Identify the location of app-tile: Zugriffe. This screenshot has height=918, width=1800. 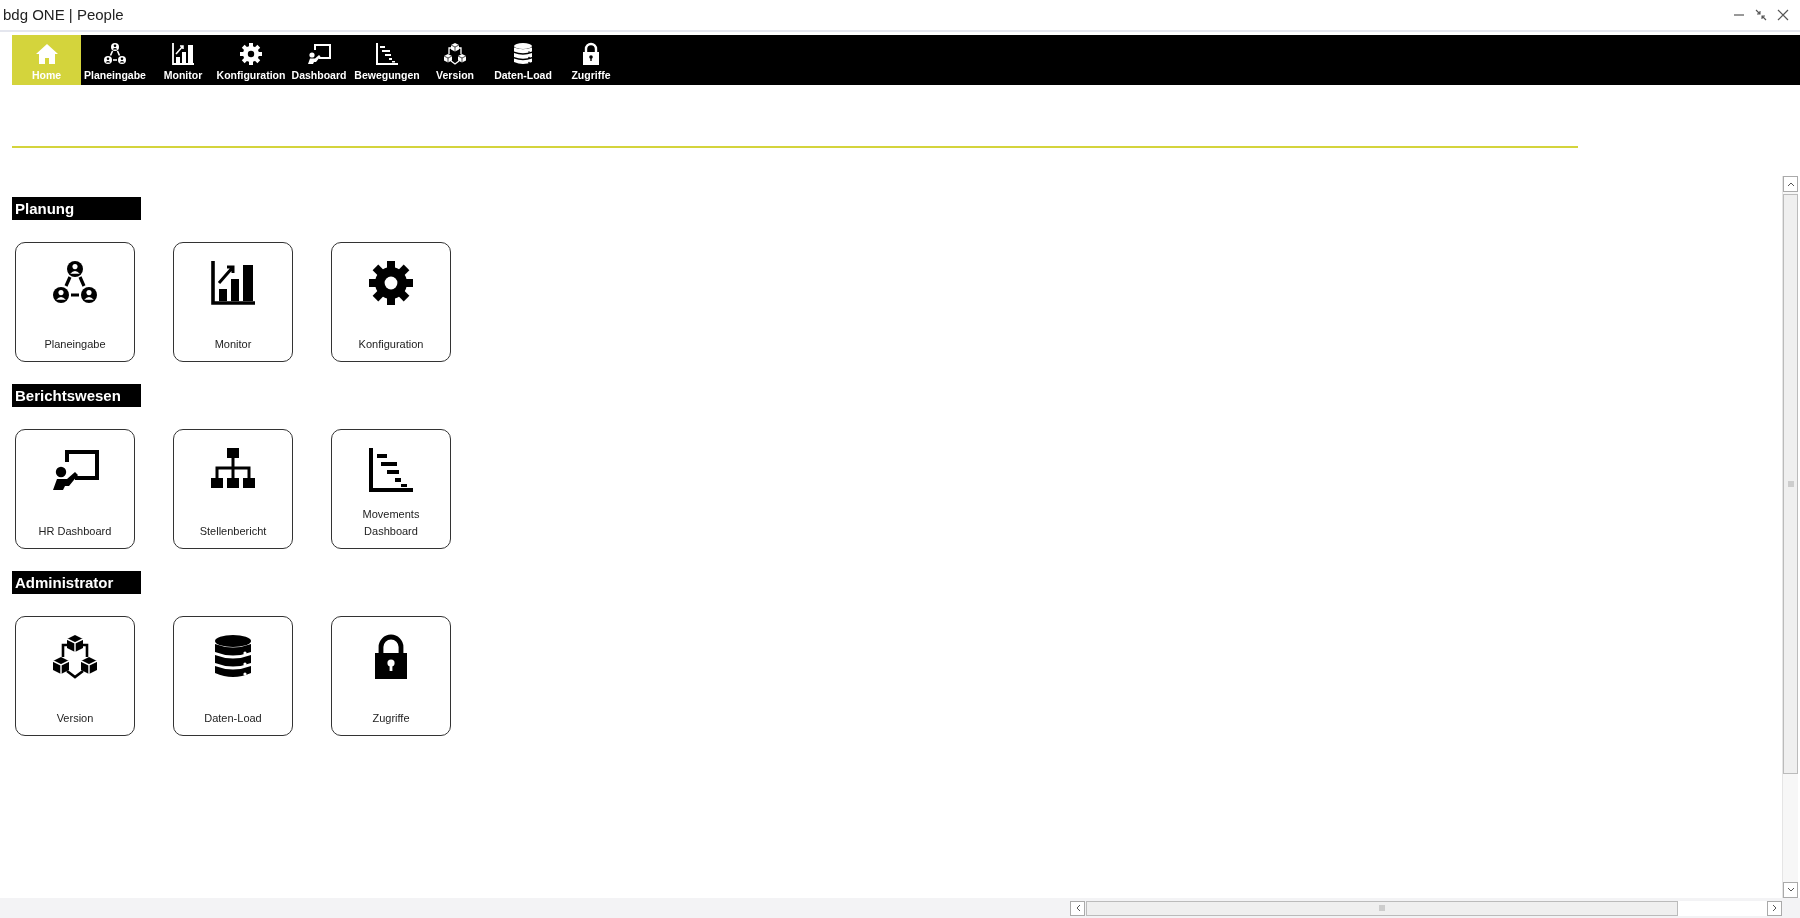
(391, 676).